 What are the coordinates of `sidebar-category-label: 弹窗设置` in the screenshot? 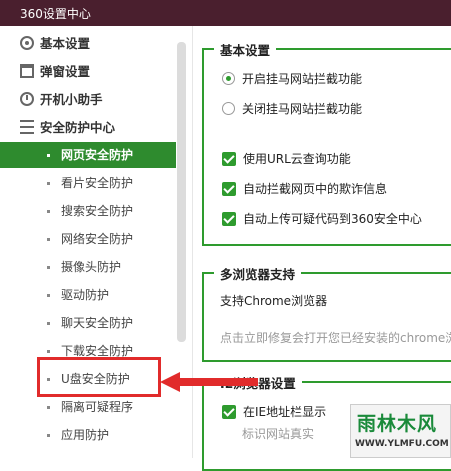 It's located at (65, 71).